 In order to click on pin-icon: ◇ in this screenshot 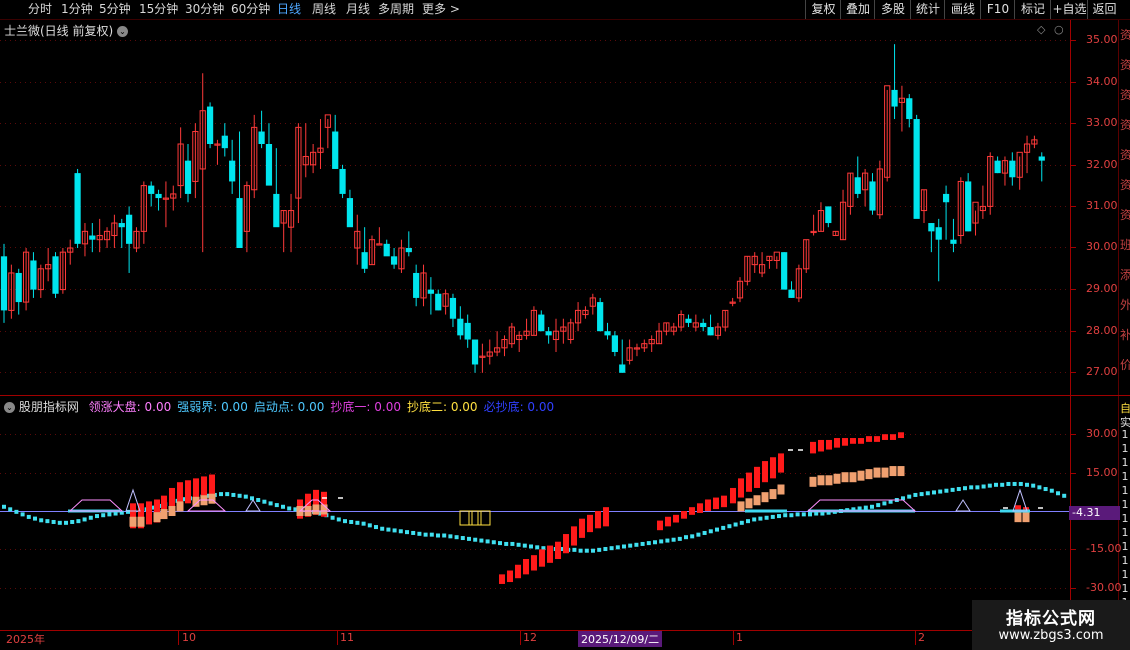, I will do `click(1041, 29)`.